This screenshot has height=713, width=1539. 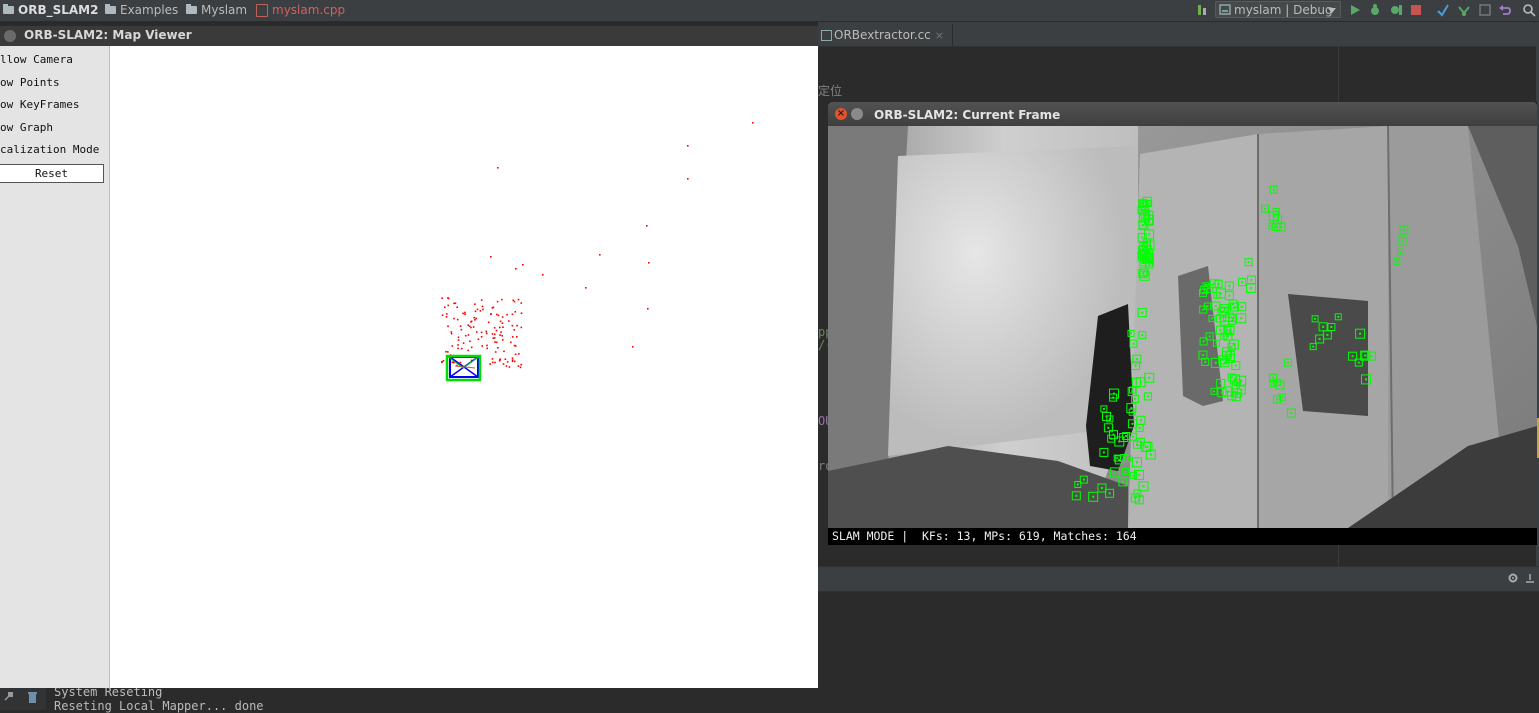 I want to click on revert-icon, so click(x=1505, y=10).